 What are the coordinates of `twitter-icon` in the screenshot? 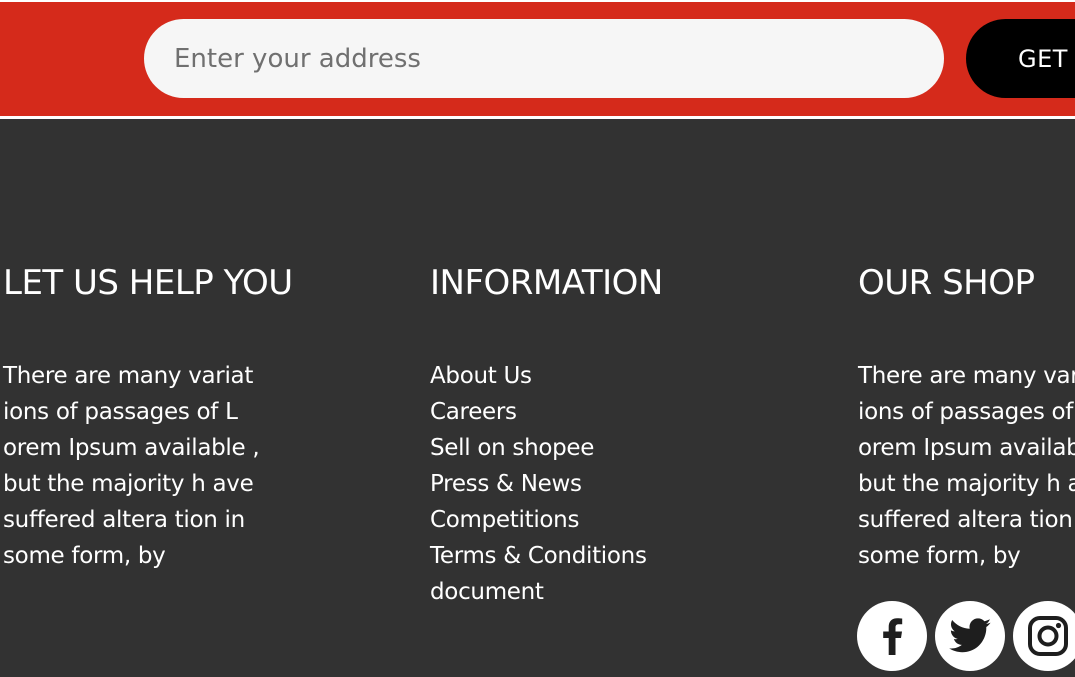 It's located at (970, 636).